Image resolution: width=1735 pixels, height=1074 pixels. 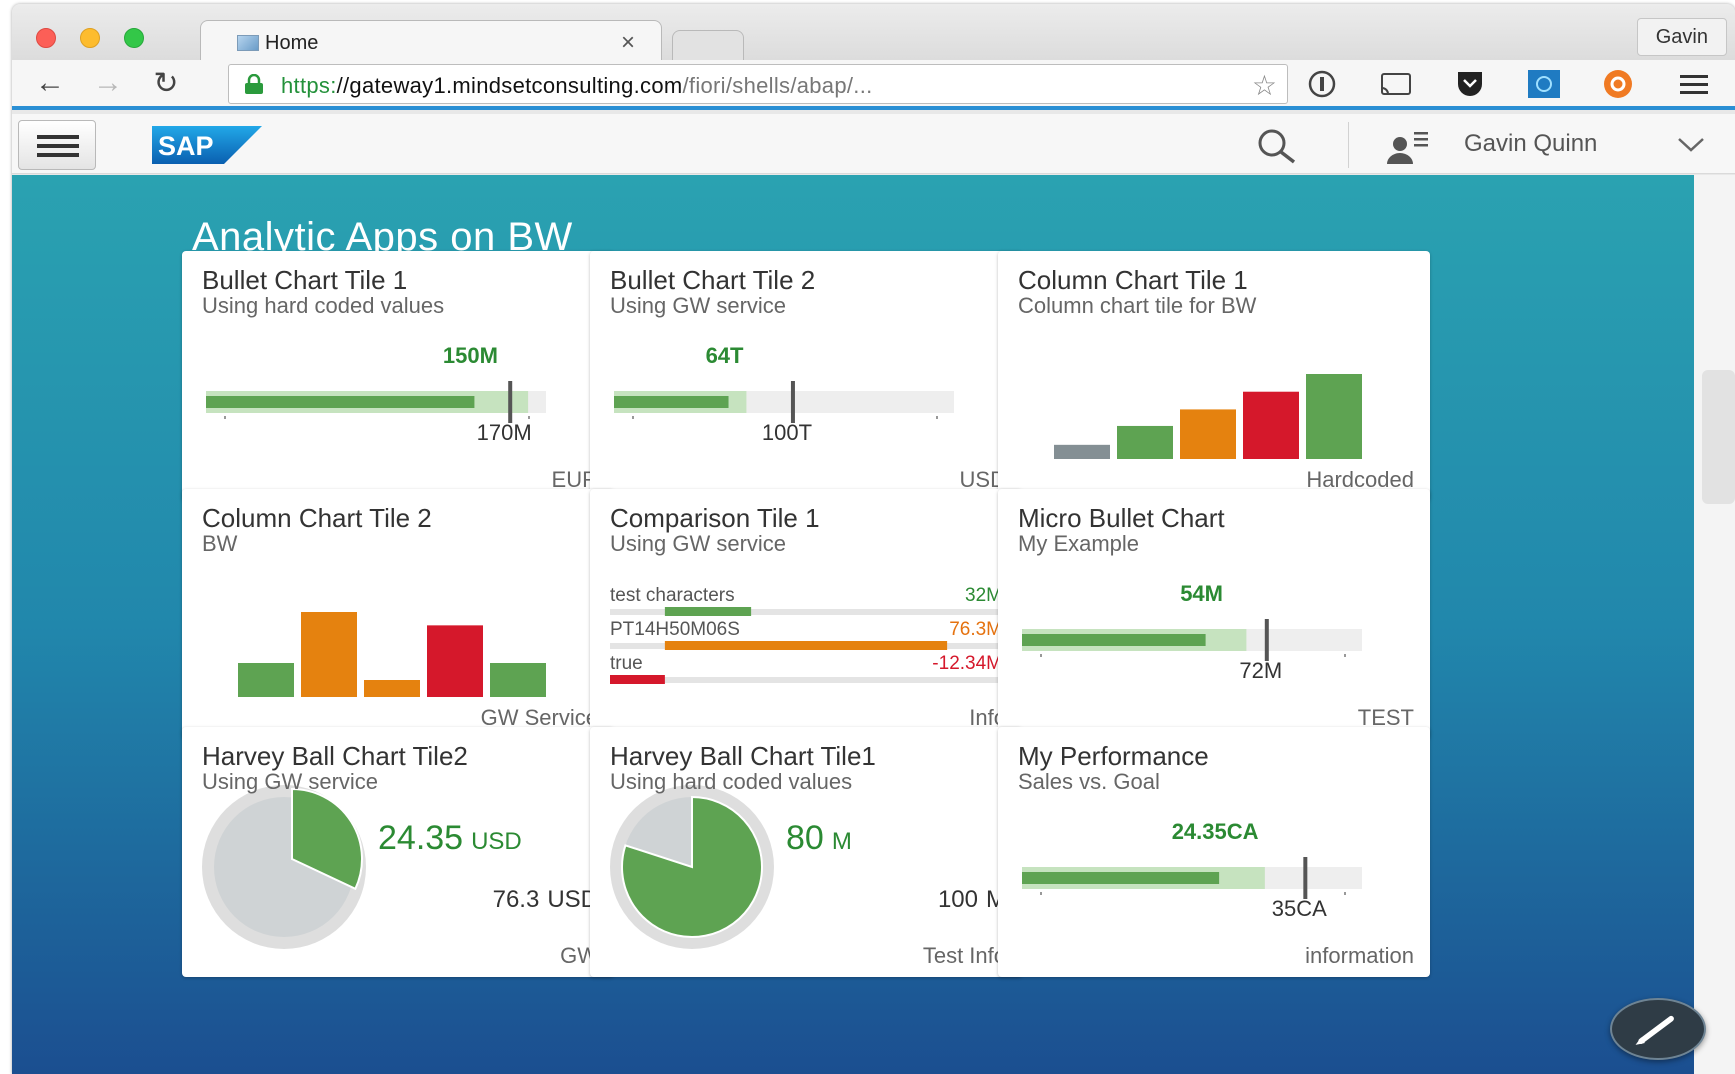 I want to click on bullet-target-label: 35CA, so click(x=1299, y=908).